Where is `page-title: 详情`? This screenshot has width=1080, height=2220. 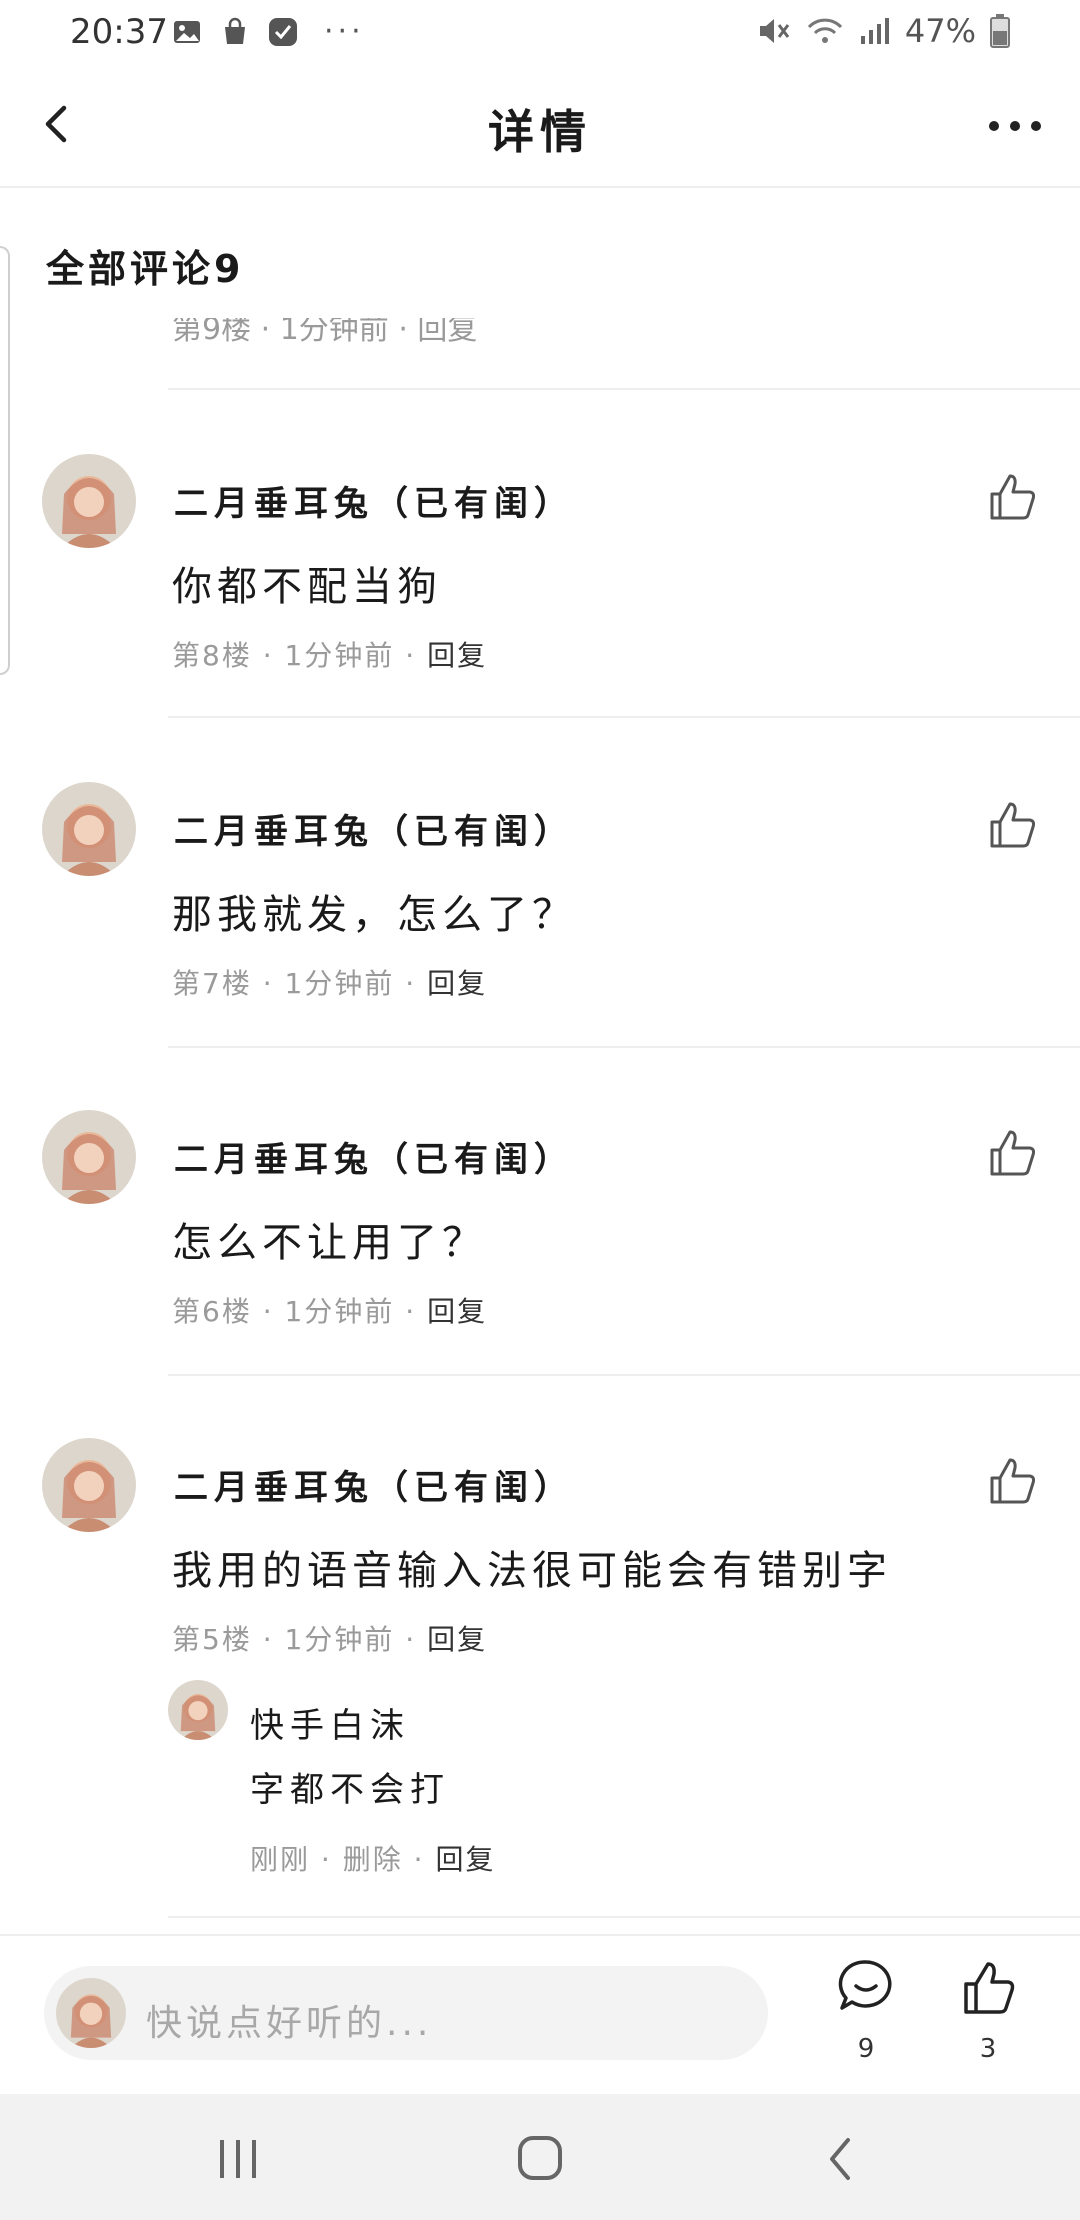
page-title: 详情 is located at coordinates (540, 132).